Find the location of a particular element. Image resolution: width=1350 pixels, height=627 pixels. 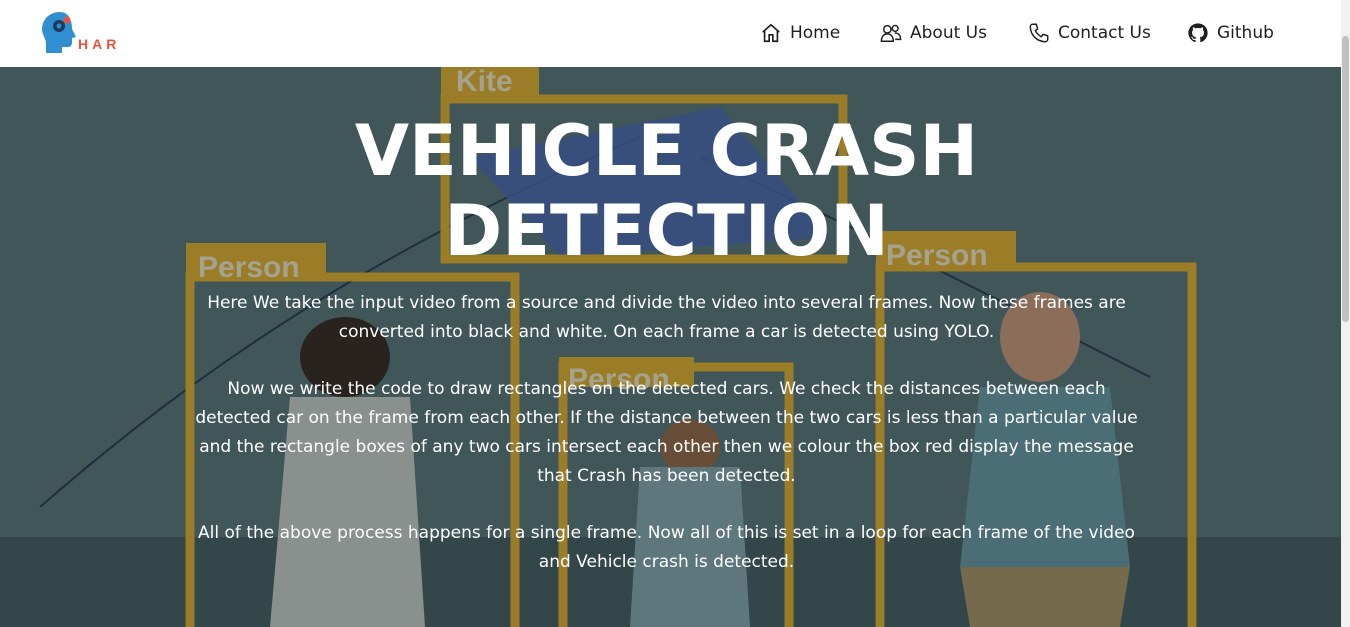

nav-contact-label: Contact Us is located at coordinates (1104, 33).